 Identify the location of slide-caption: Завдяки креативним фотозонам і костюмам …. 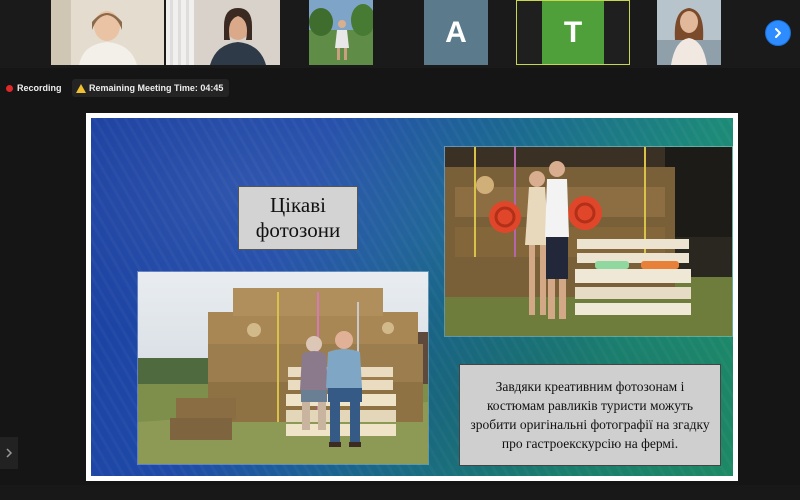
(590, 415).